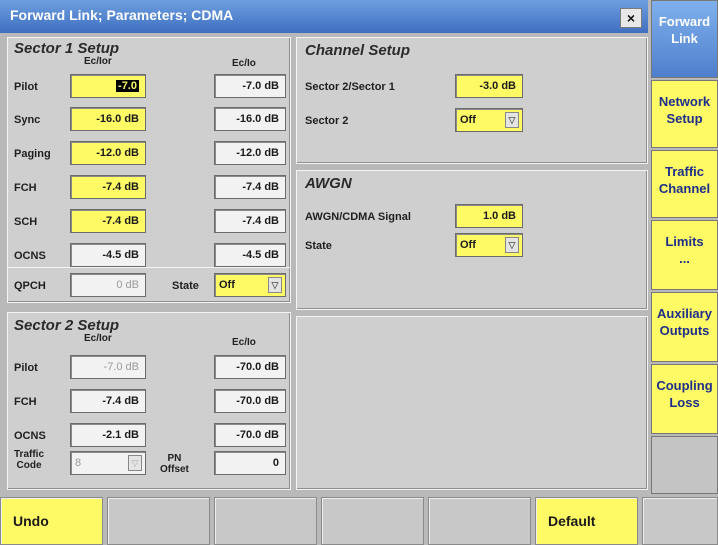 This screenshot has width=718, height=545. Describe the element at coordinates (489, 120) in the screenshot. I see `sector2-mode-select: Off ▽` at that location.